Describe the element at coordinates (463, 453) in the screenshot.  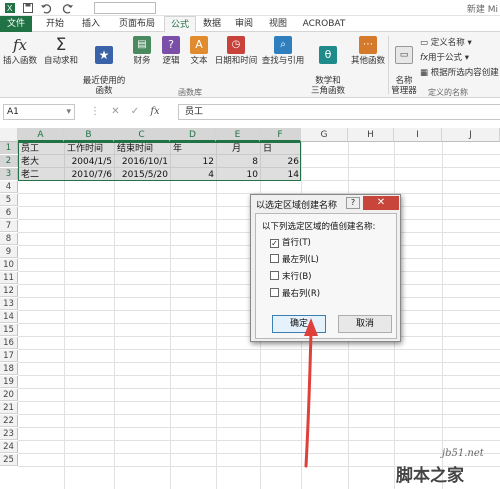
I see `watermark-url: jb51.net` at that location.